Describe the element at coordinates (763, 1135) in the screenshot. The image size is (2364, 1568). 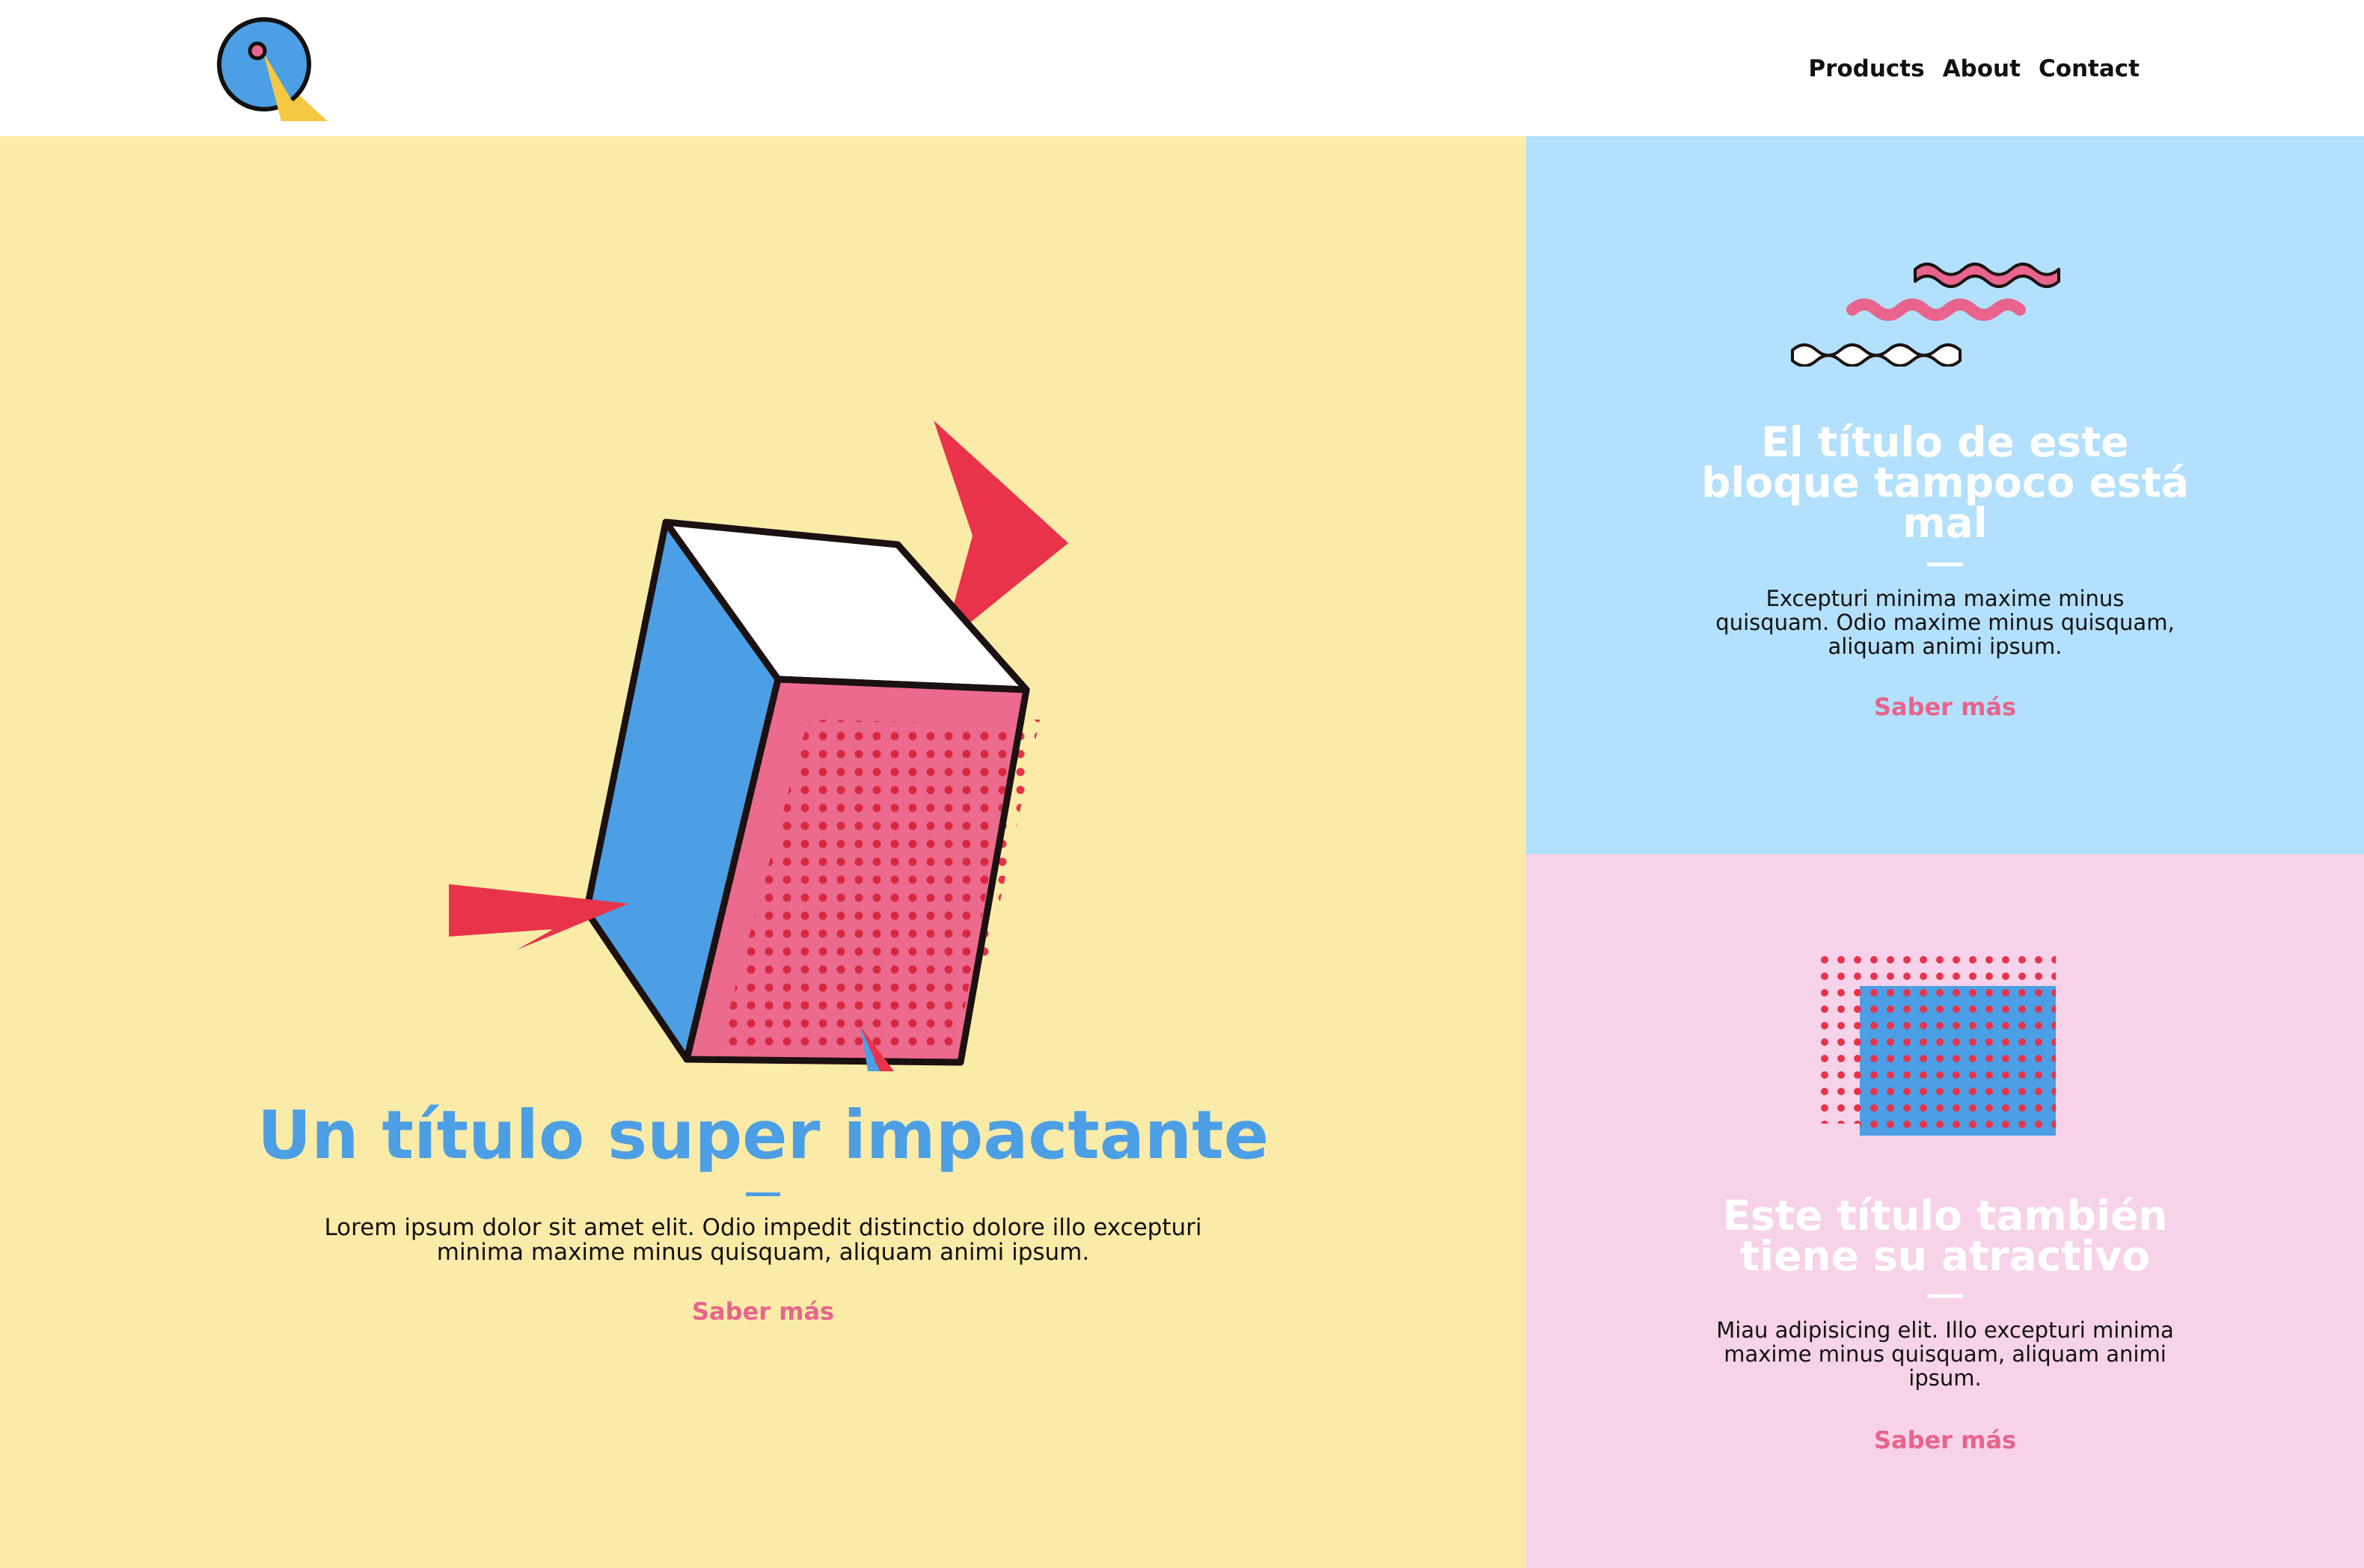
I see `hero-title: Un título super impactante` at that location.